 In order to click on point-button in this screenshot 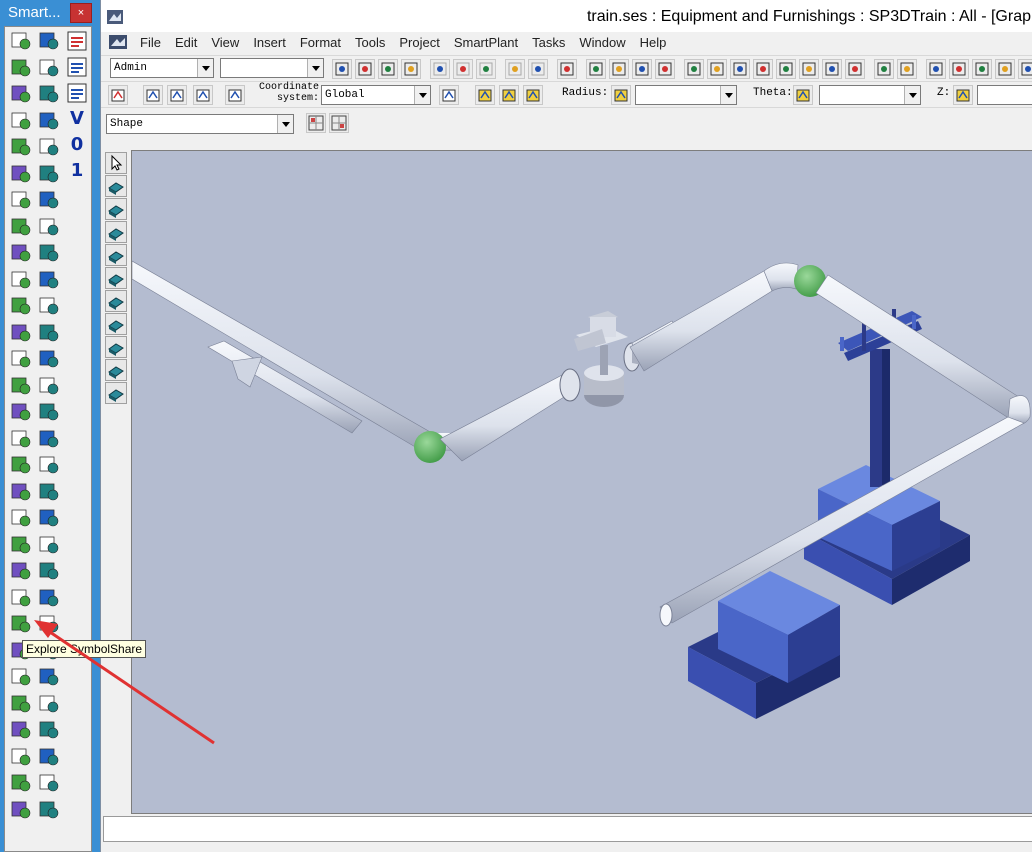, I will do `click(177, 95)`.